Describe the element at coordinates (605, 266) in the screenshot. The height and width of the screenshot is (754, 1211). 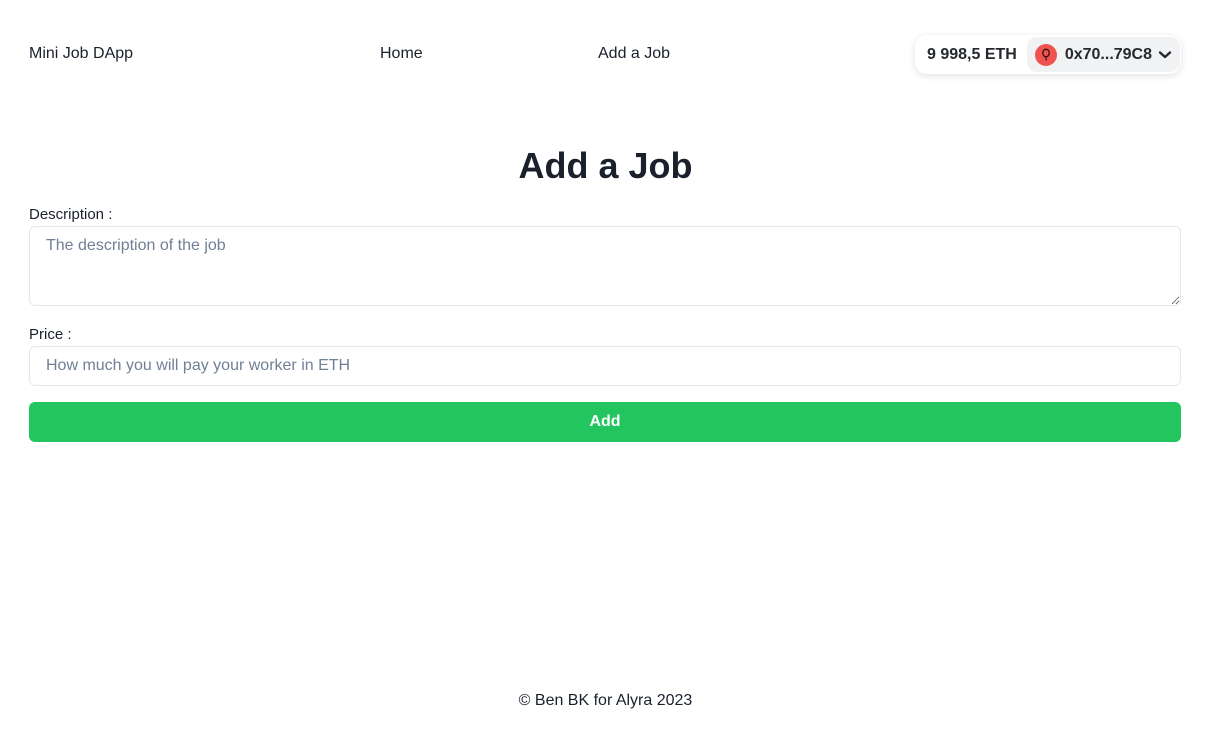
I see `description-textarea` at that location.